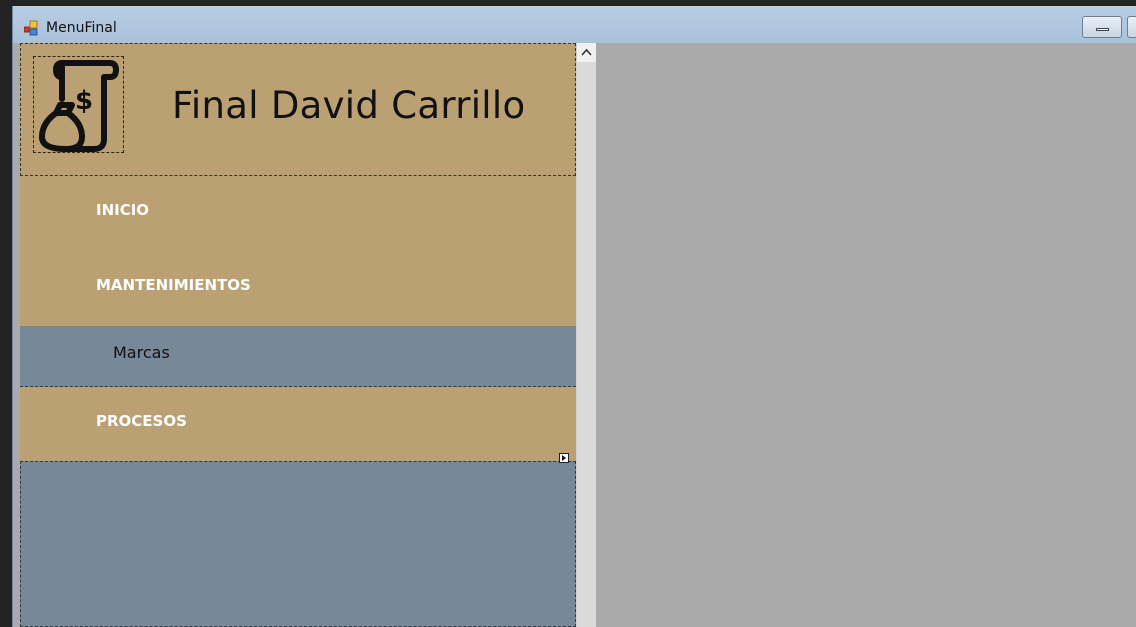 This screenshot has width=1136, height=627. What do you see at coordinates (349, 105) in the screenshot?
I see `brand-title: Final David Carrillo` at bounding box center [349, 105].